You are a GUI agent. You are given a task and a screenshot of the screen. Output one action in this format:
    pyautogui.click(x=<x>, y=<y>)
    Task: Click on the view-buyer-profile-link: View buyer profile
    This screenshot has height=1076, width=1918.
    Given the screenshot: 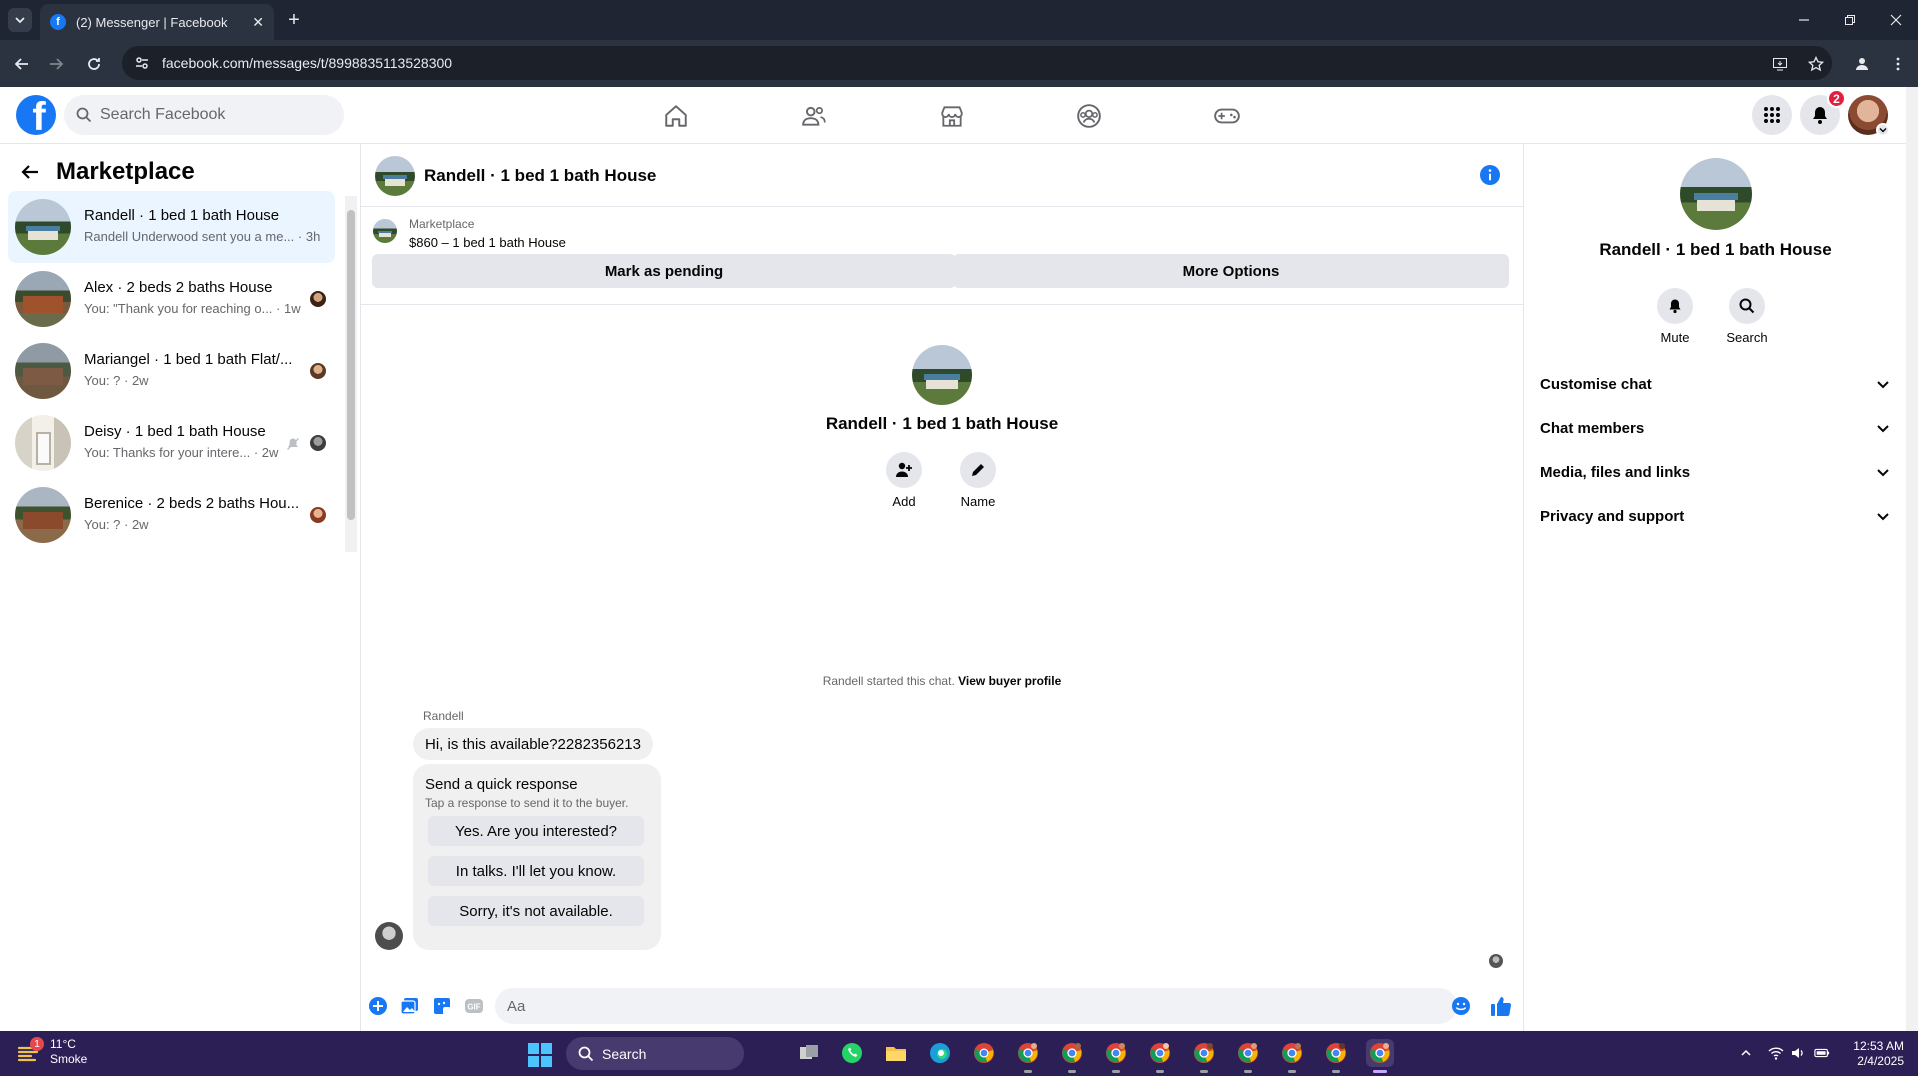 What is the action you would take?
    pyautogui.click(x=1009, y=681)
    